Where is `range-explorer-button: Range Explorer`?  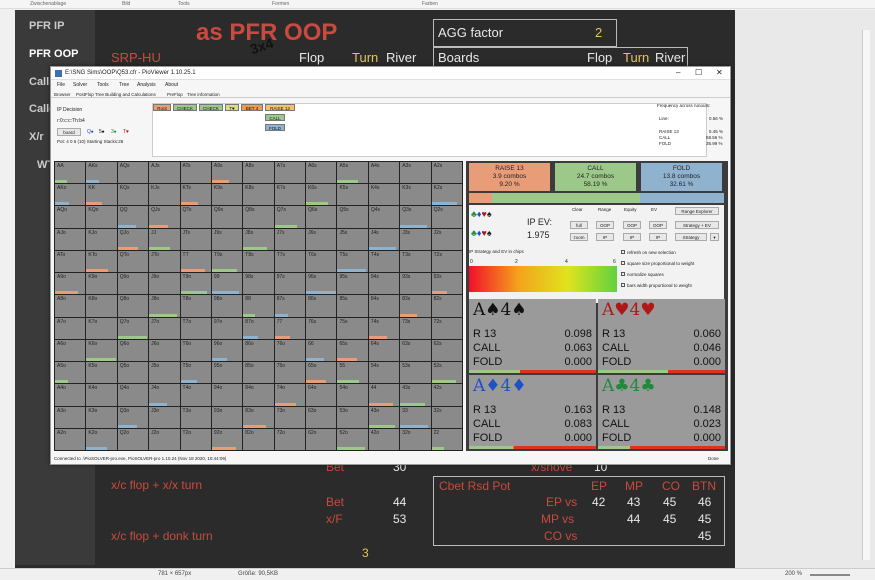
range-explorer-button: Range Explorer is located at coordinates (697, 211).